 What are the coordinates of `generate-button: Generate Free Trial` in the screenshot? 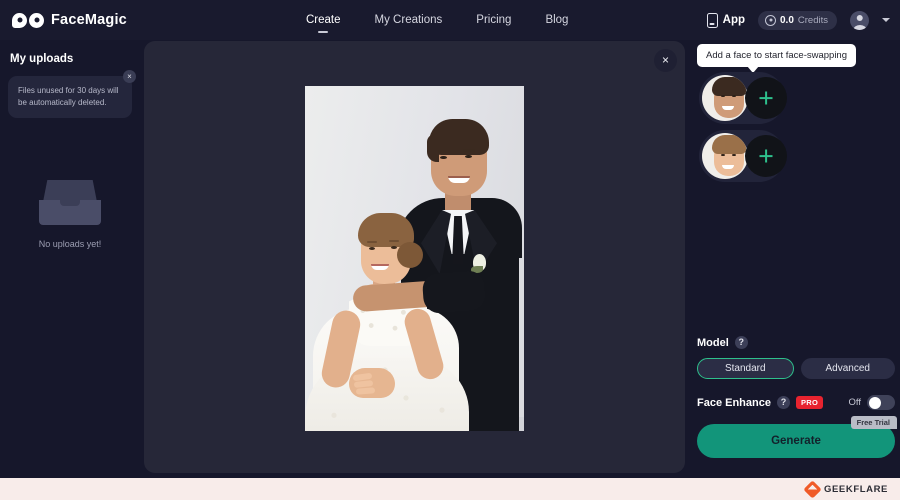 It's located at (797, 437).